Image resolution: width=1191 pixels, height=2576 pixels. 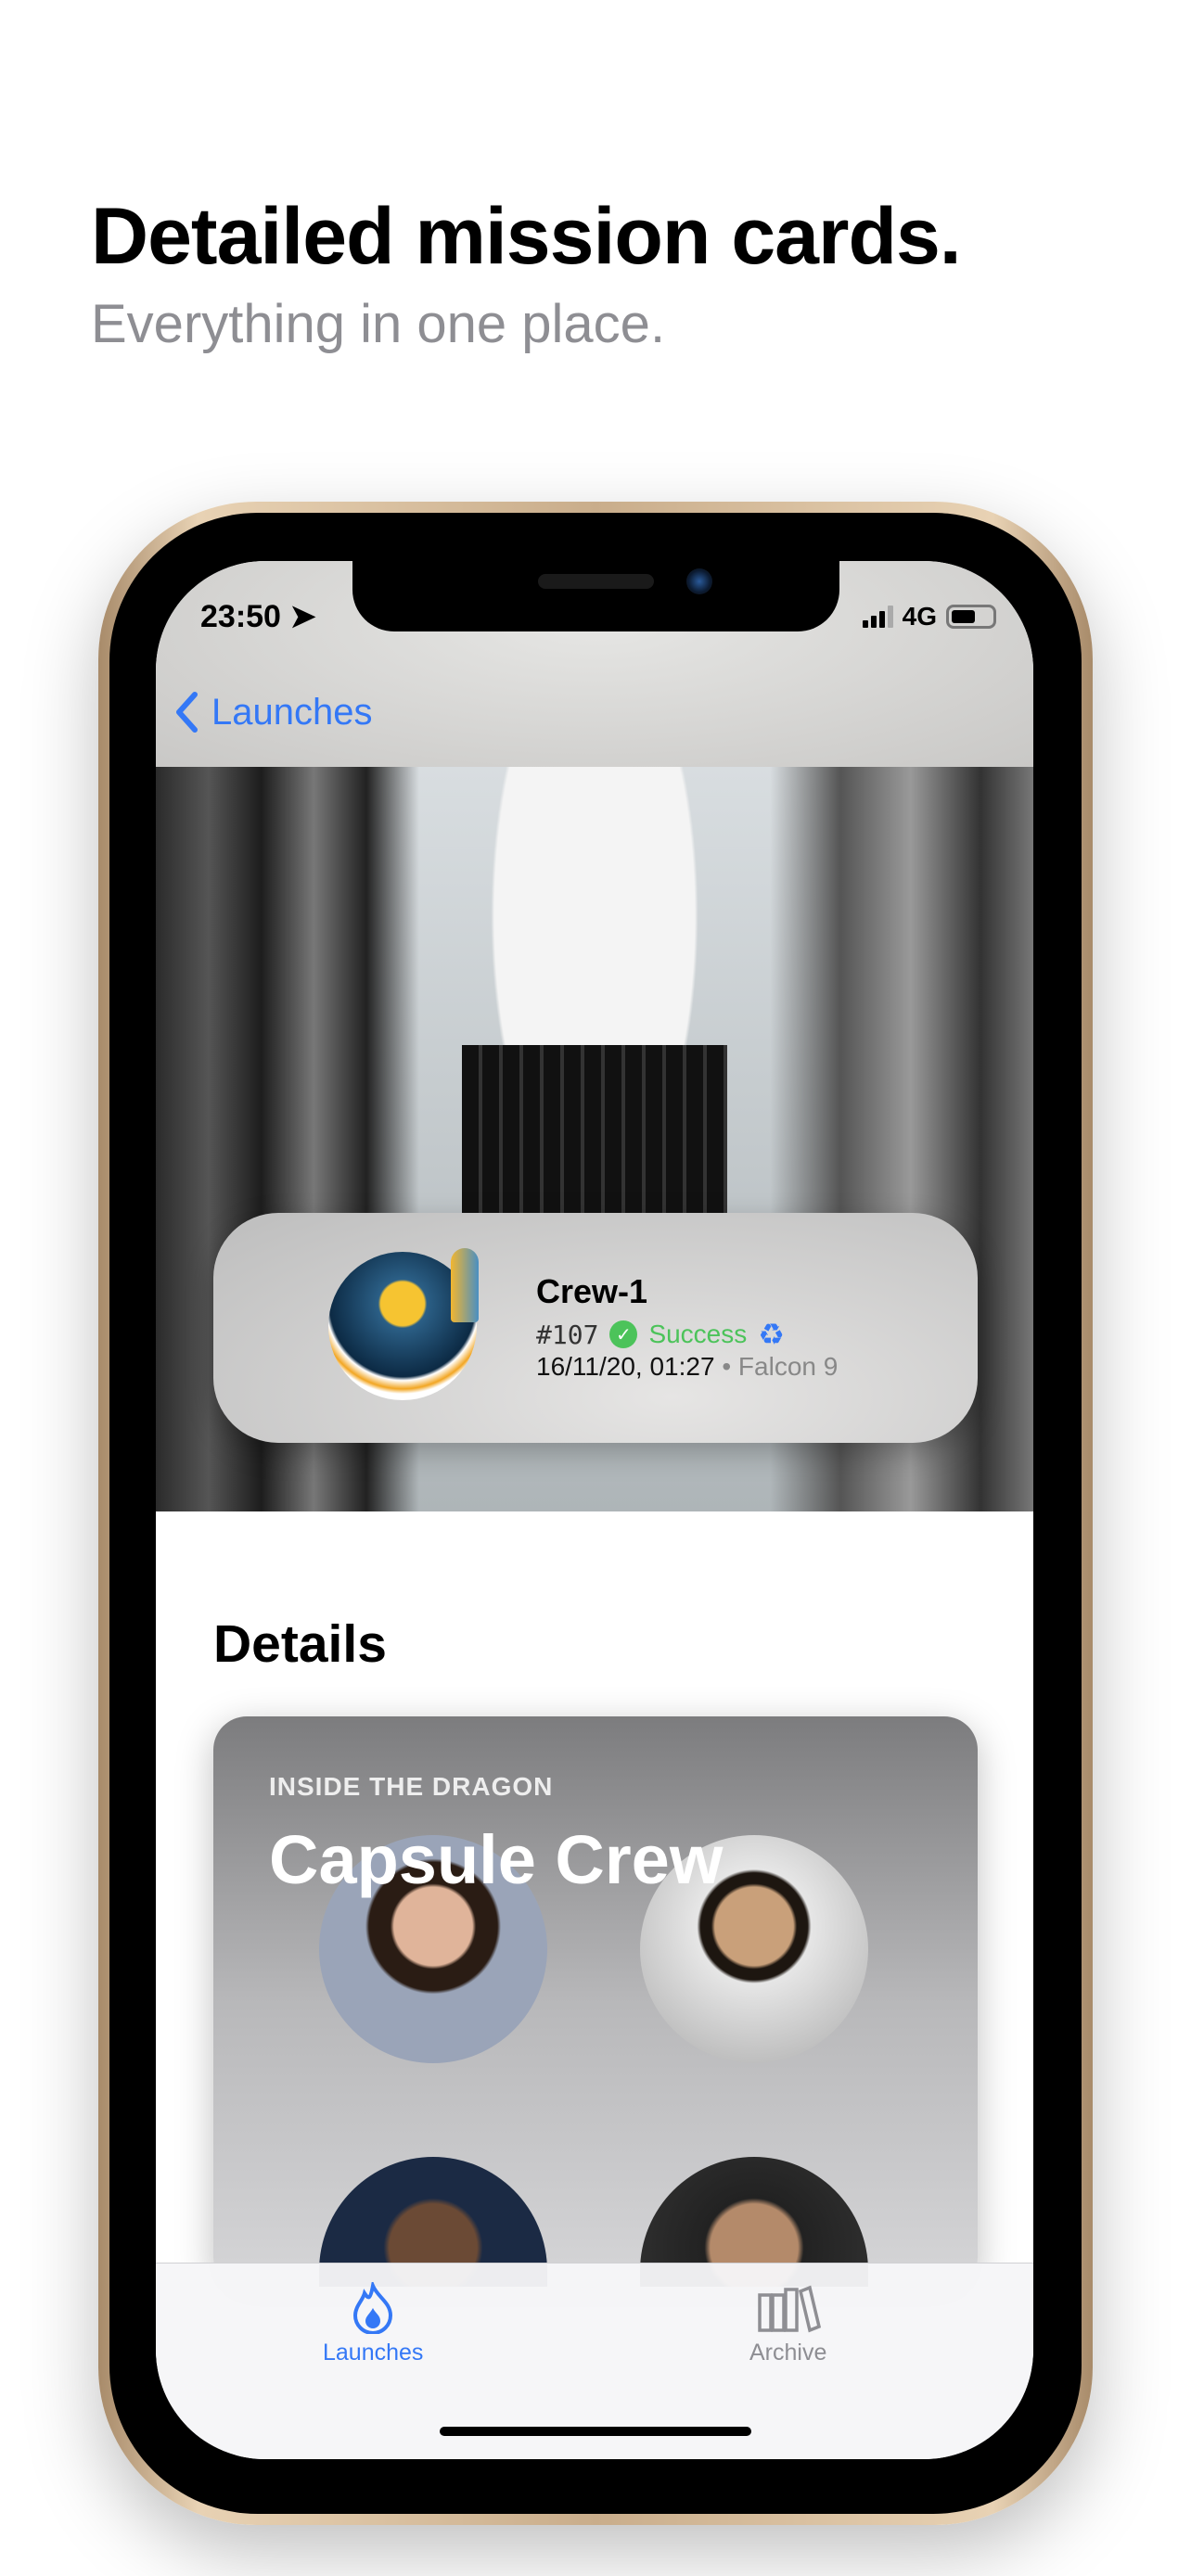 I want to click on capsule-crew-card: INSIDE THE DRAGON Capsule Crew, so click(x=595, y=2004).